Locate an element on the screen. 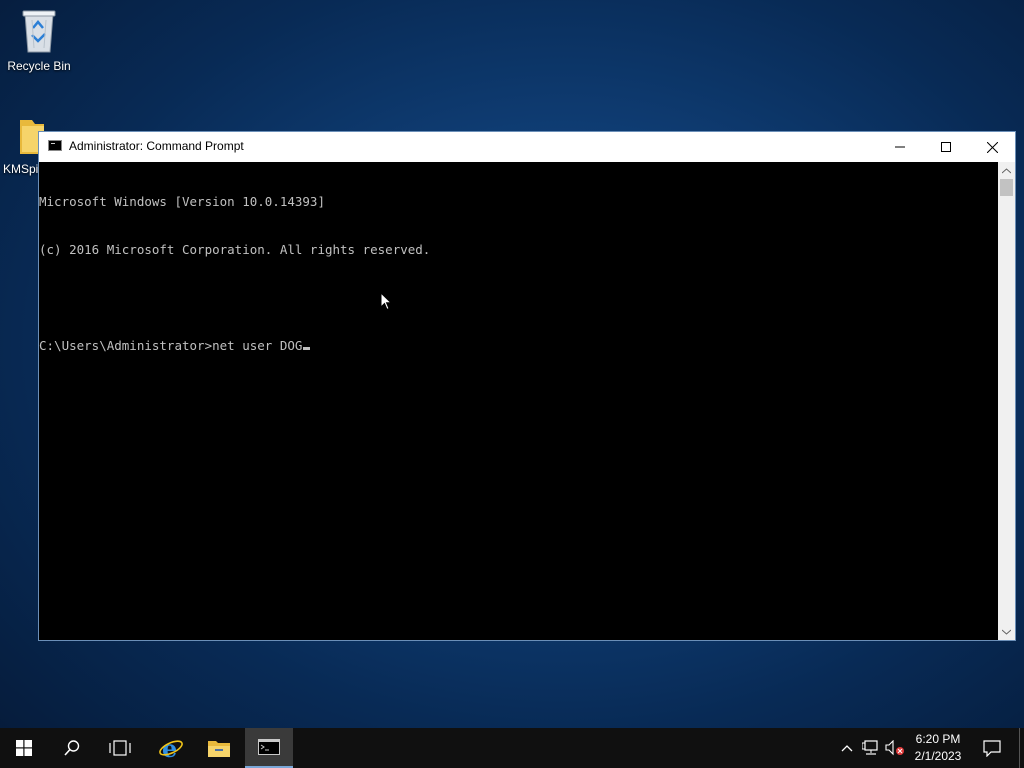  maximize-icon is located at coordinates (946, 147).